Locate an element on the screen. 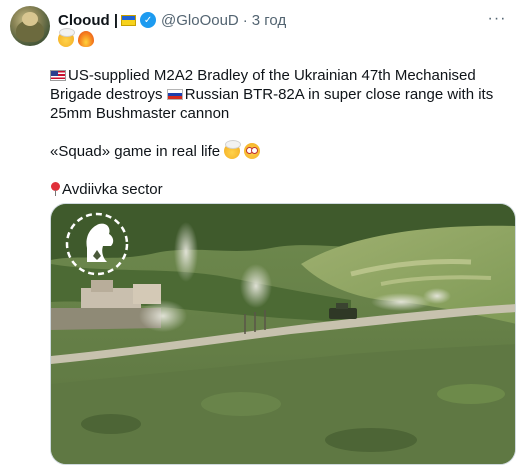 The image size is (520, 473). more-options-button: ··· is located at coordinates (497, 19).